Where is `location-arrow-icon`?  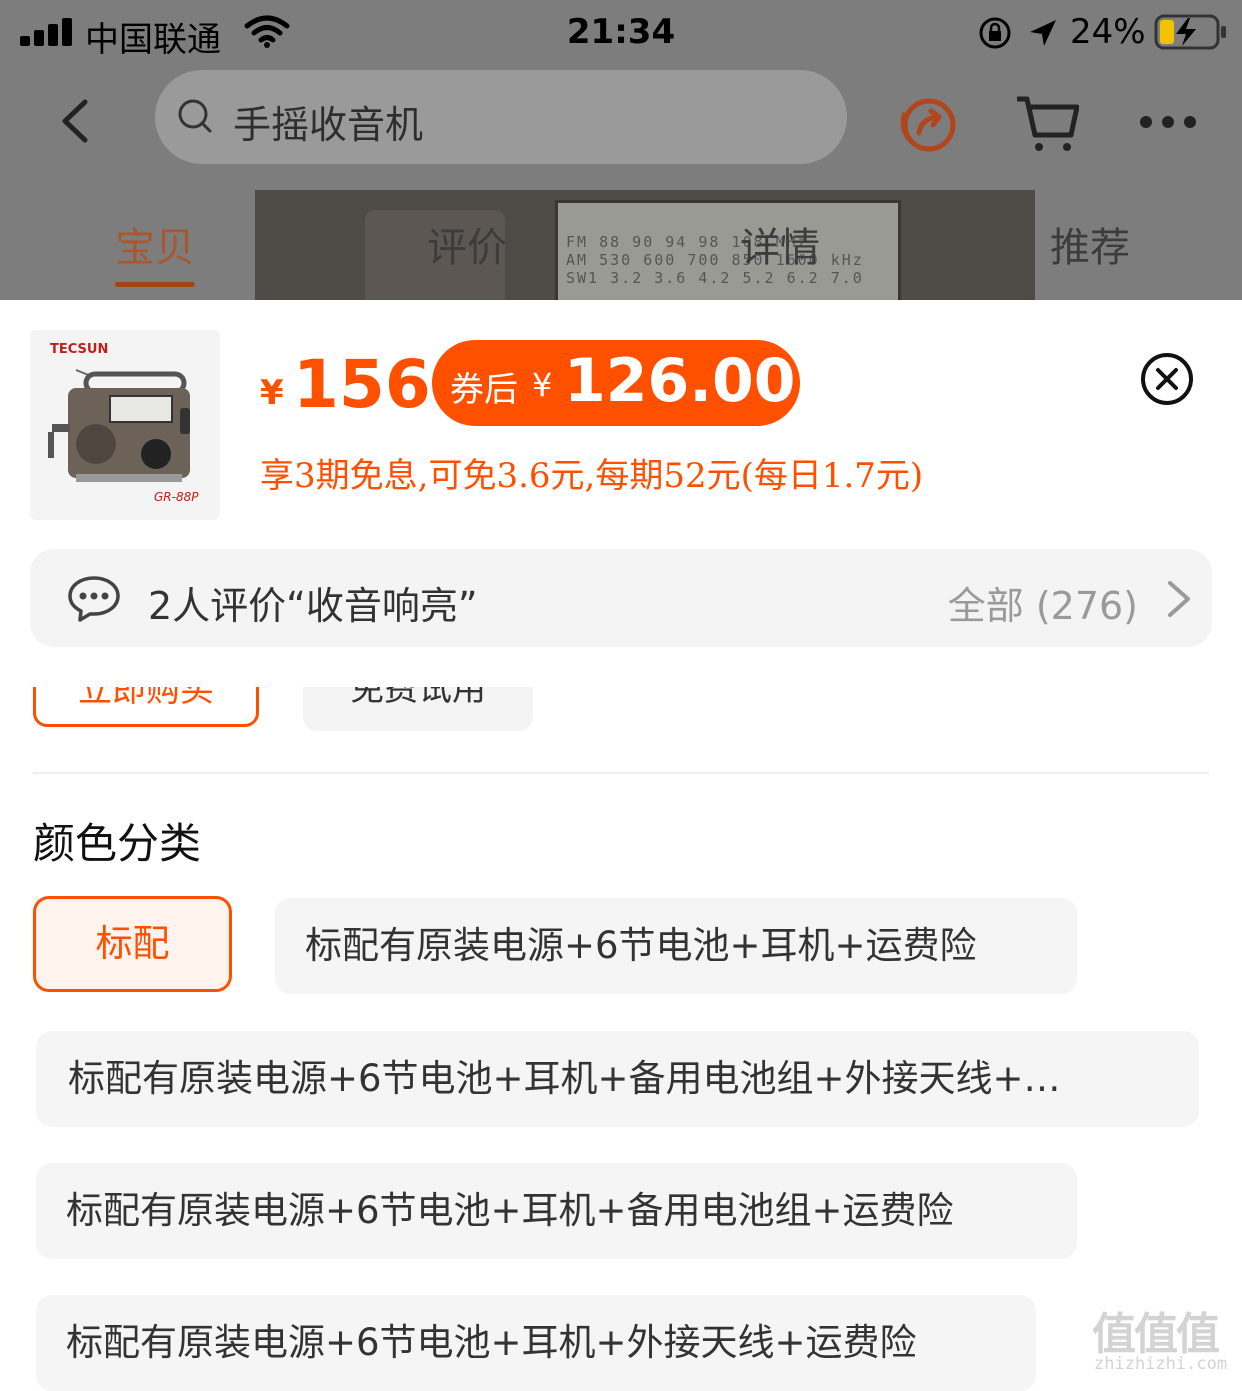 location-arrow-icon is located at coordinates (1043, 33).